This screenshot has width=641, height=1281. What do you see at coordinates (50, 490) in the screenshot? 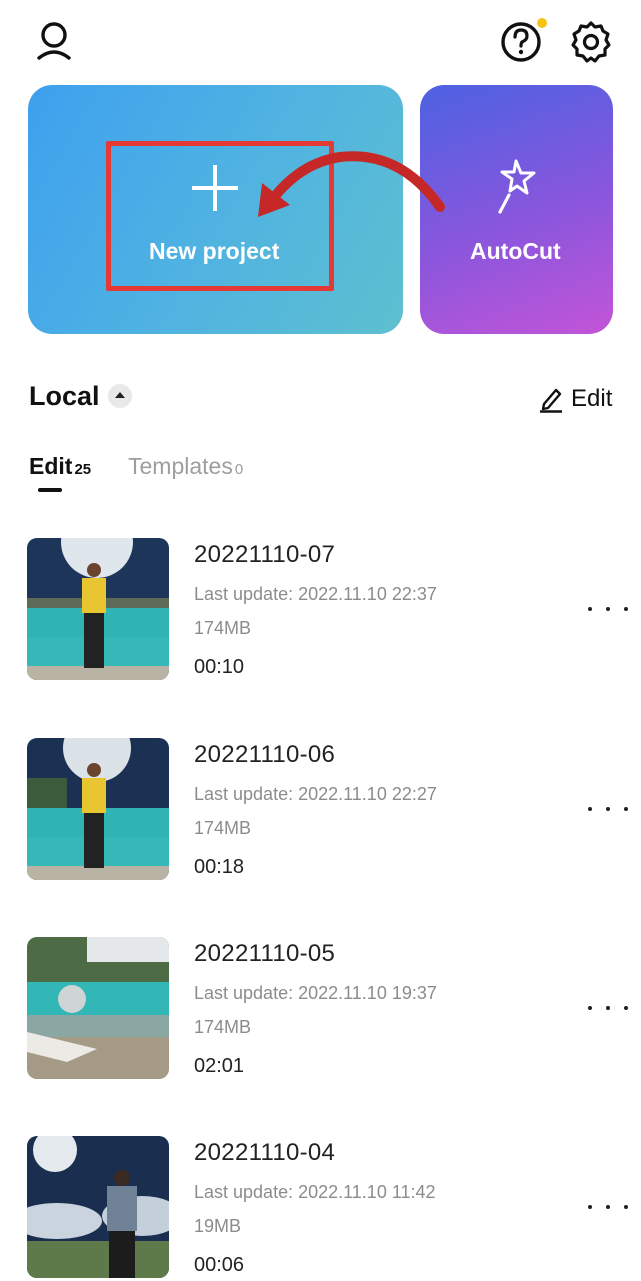
I see `active-tab-indicator` at bounding box center [50, 490].